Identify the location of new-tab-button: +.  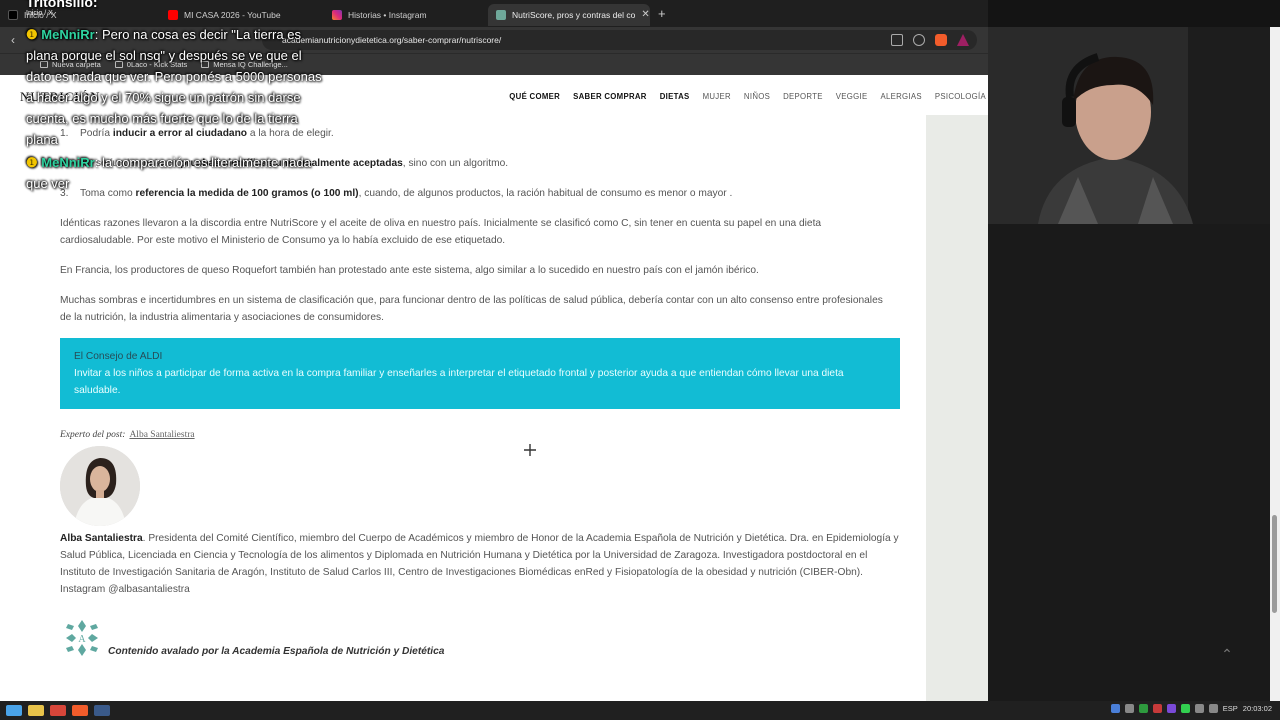
(662, 13).